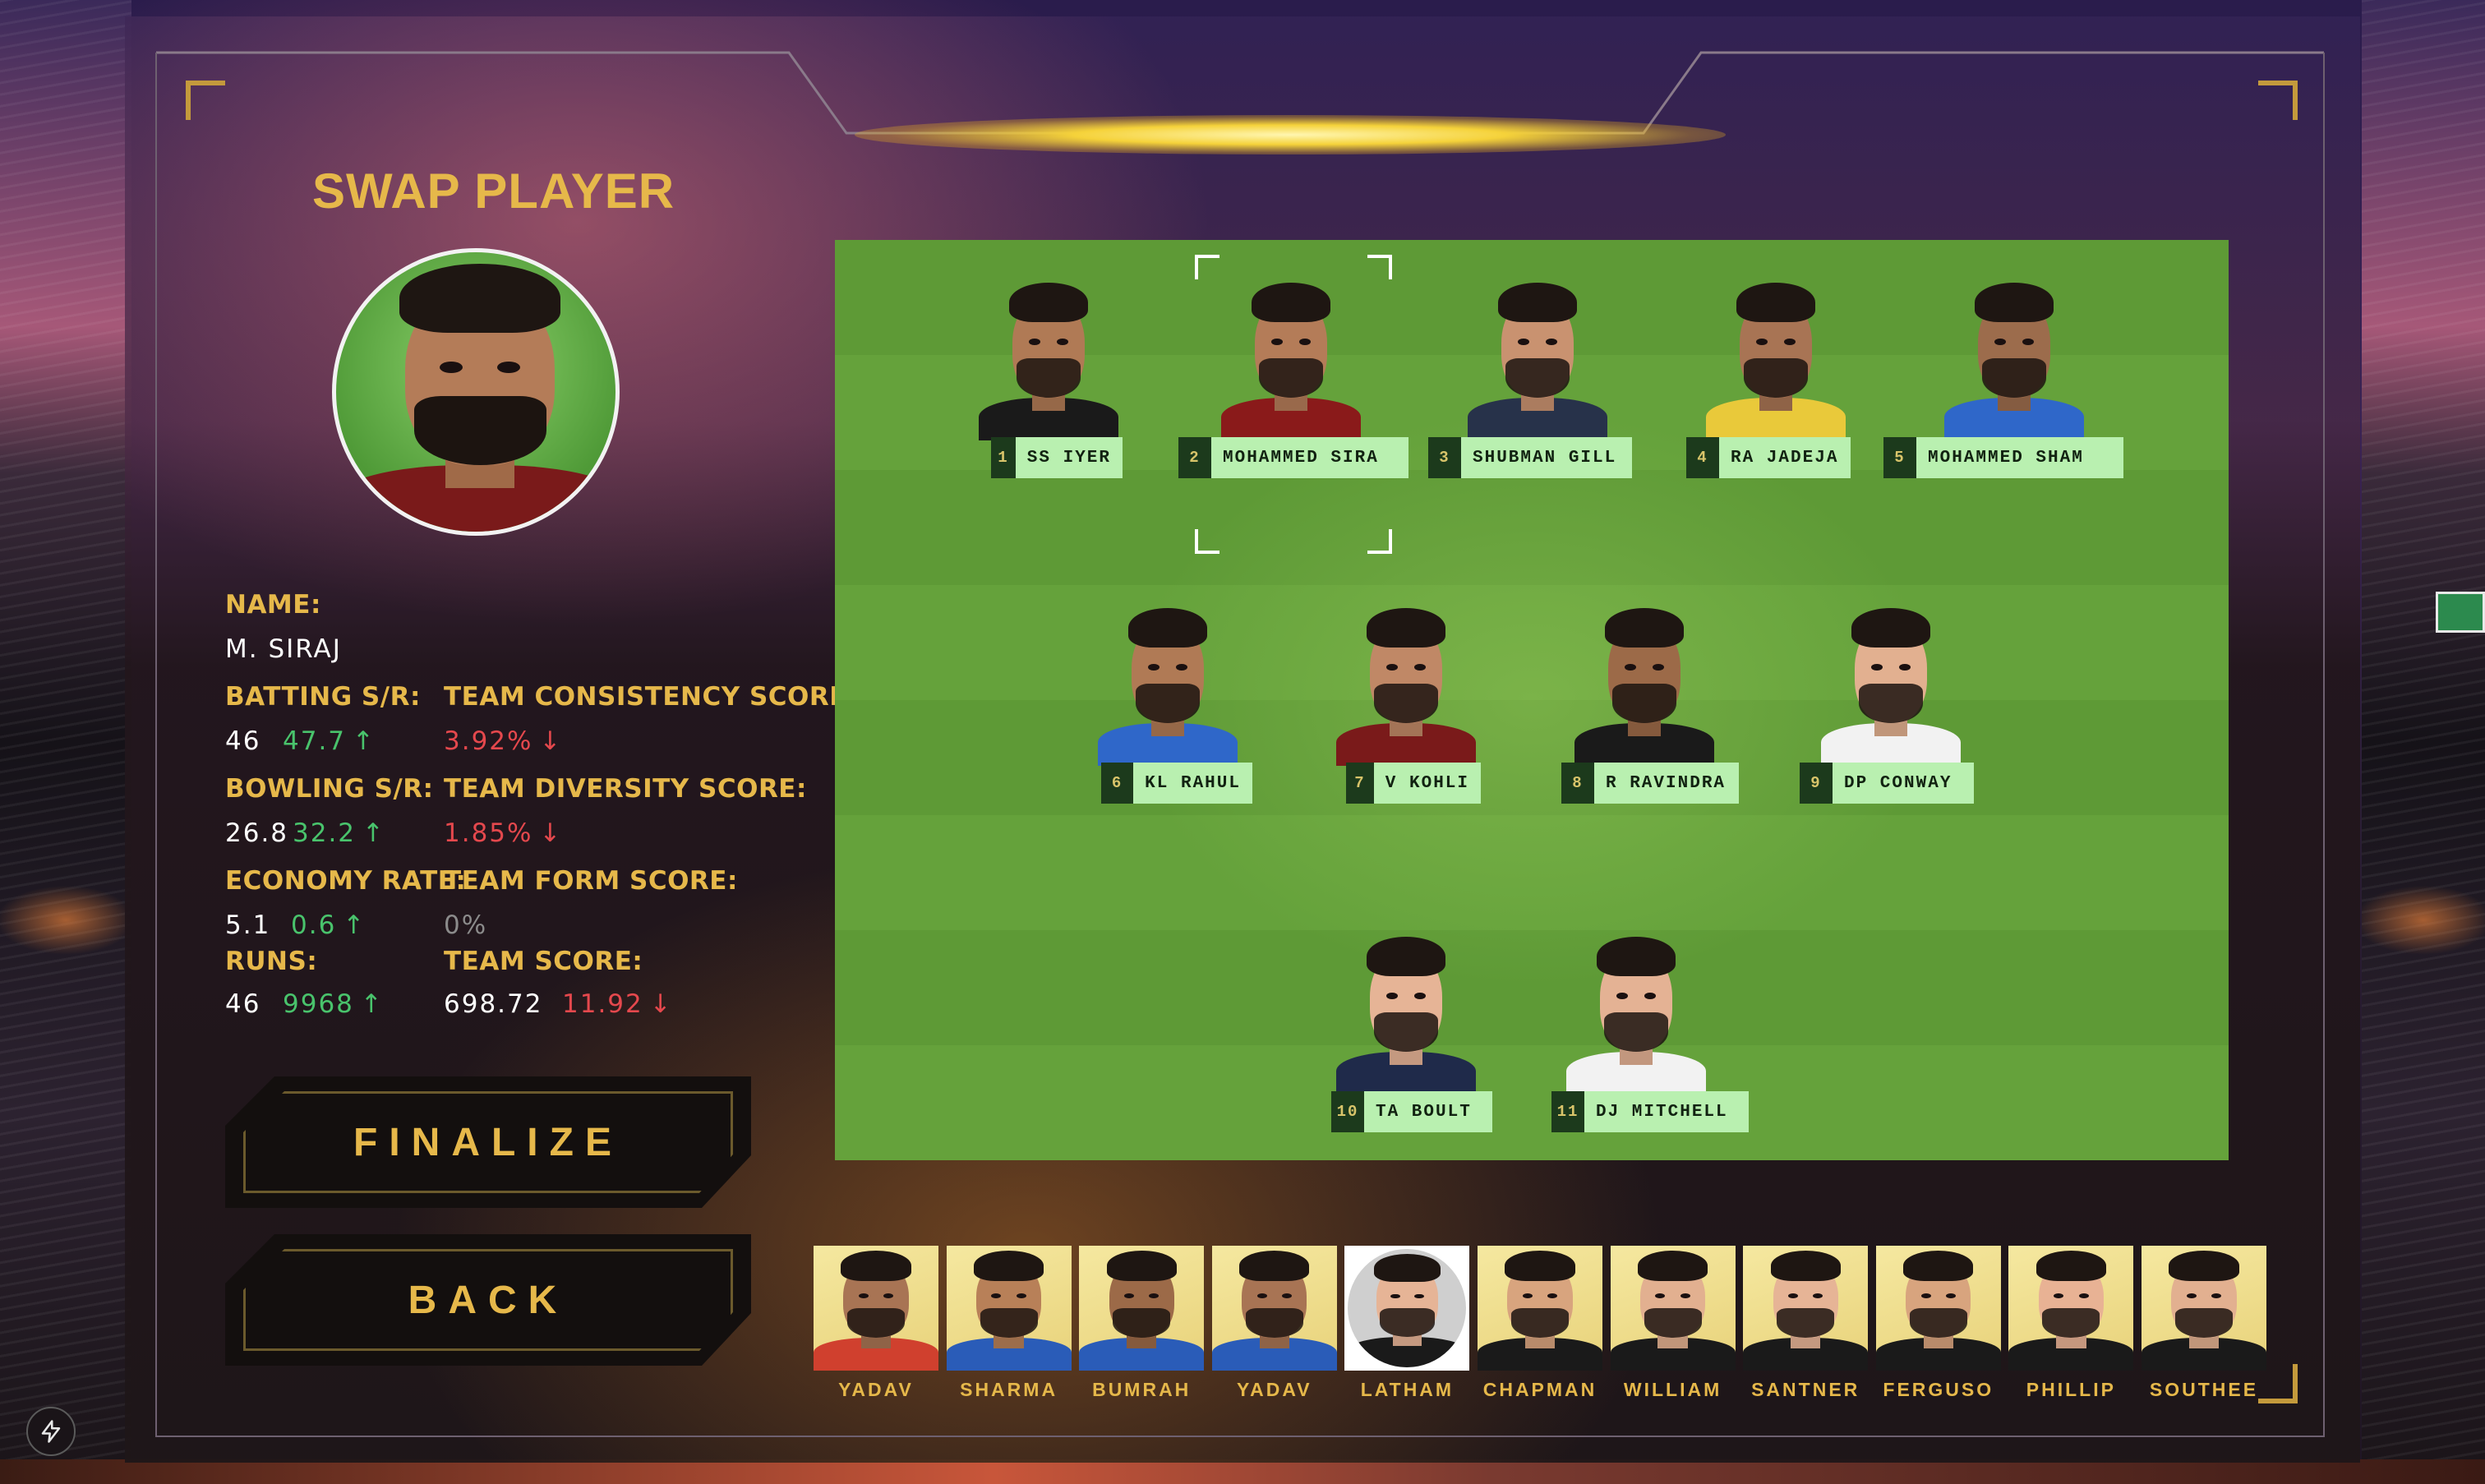  Describe the element at coordinates (243, 1004) in the screenshot. I see `stat-value: 46` at that location.